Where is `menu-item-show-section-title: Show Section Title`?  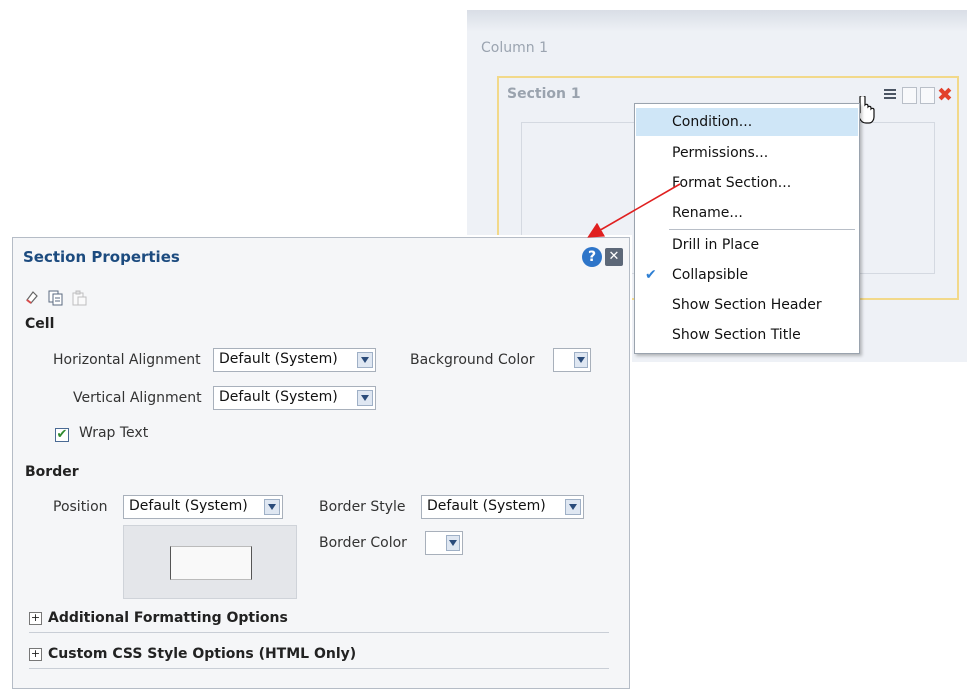 menu-item-show-section-title: Show Section Title is located at coordinates (747, 335).